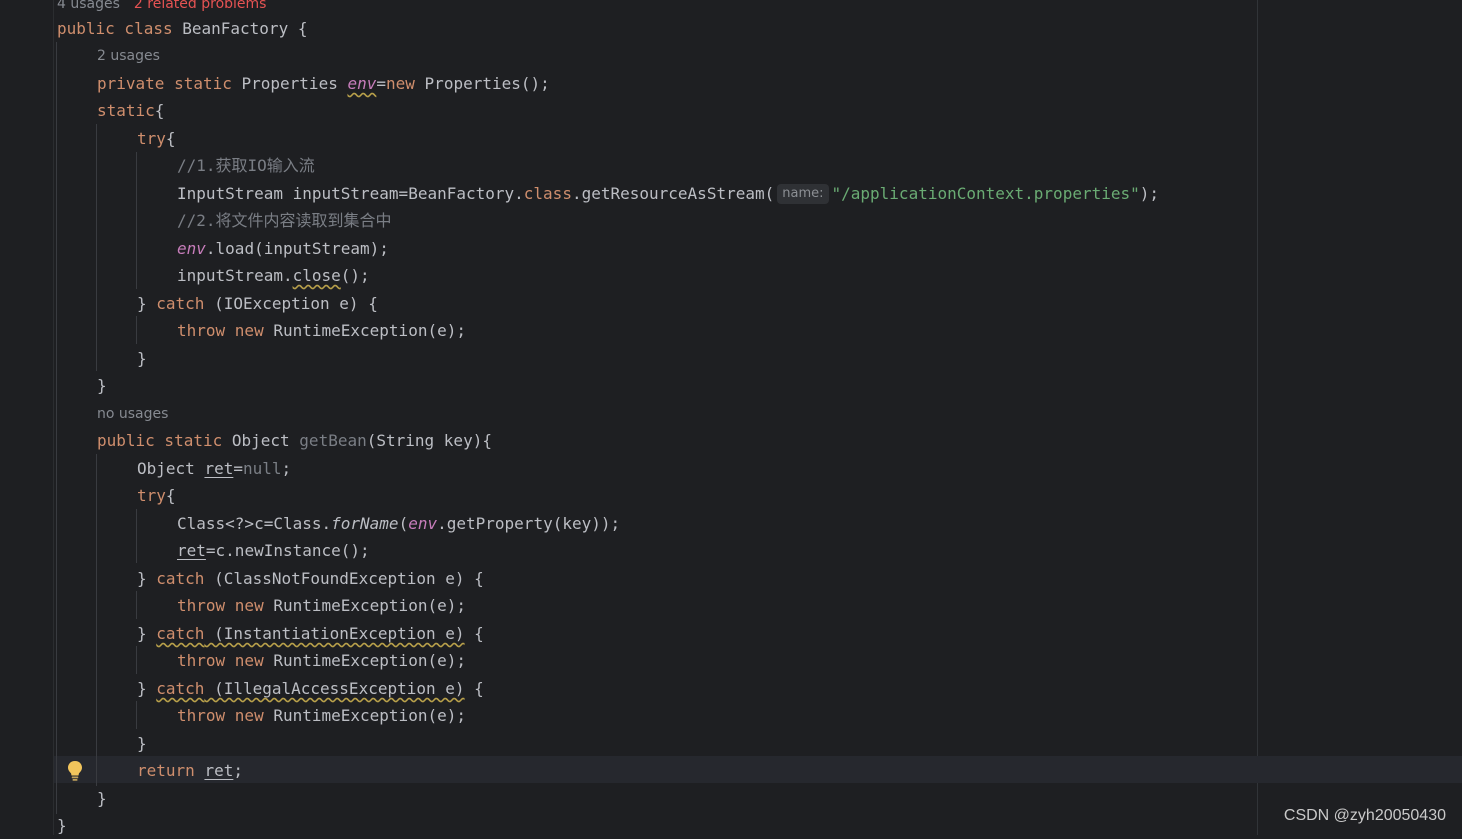 The image size is (1462, 839). I want to click on keyword: return, so click(171, 770).